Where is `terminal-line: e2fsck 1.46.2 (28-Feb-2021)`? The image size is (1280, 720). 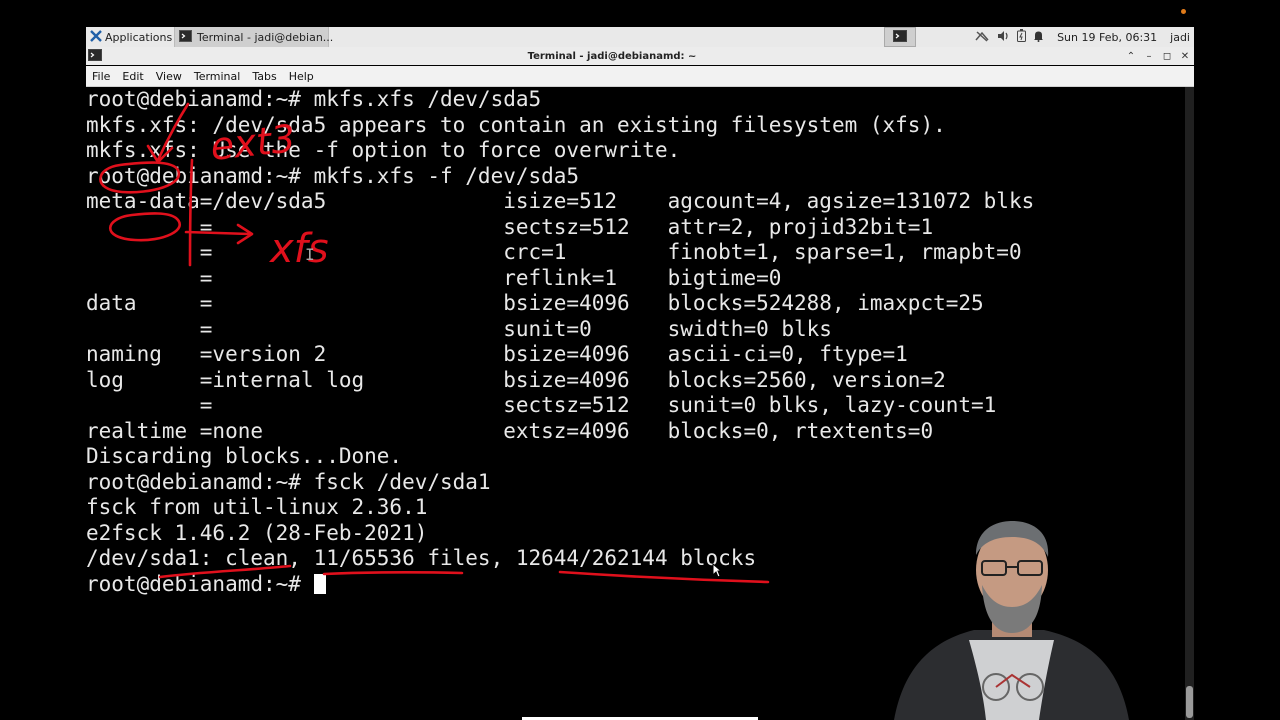
terminal-line: e2fsck 1.46.2 (28-Feb-2021) is located at coordinates (257, 532).